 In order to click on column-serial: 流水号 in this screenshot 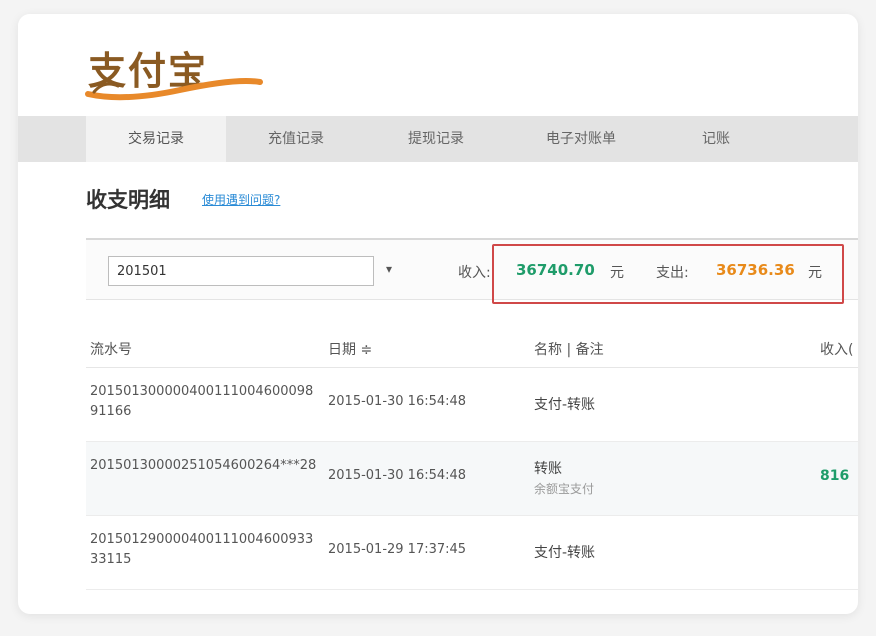, I will do `click(111, 350)`.